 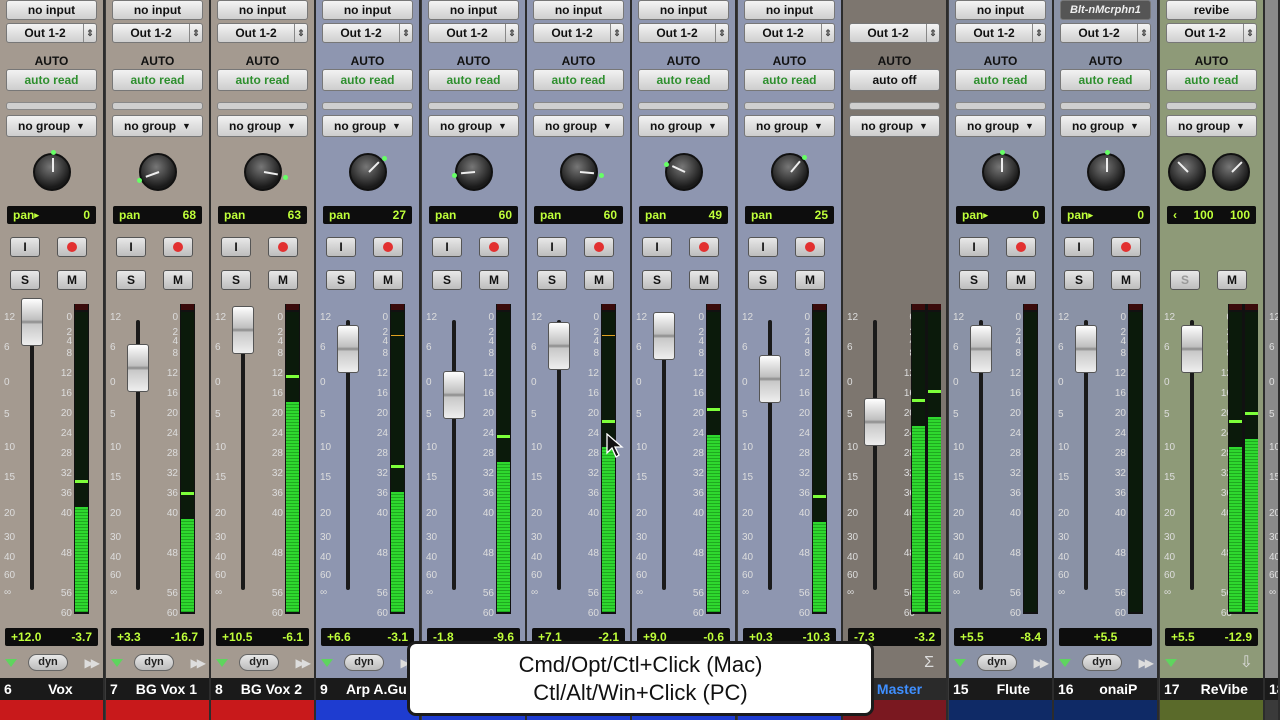 What do you see at coordinates (1105, 689) in the screenshot?
I see `track-name: 16 onaiP` at bounding box center [1105, 689].